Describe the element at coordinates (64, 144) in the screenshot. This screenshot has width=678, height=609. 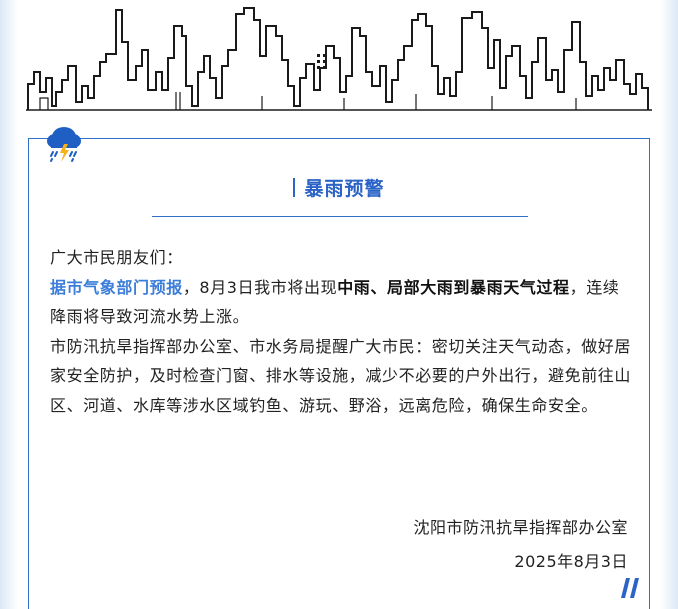
I see `rain-cloud-icon` at that location.